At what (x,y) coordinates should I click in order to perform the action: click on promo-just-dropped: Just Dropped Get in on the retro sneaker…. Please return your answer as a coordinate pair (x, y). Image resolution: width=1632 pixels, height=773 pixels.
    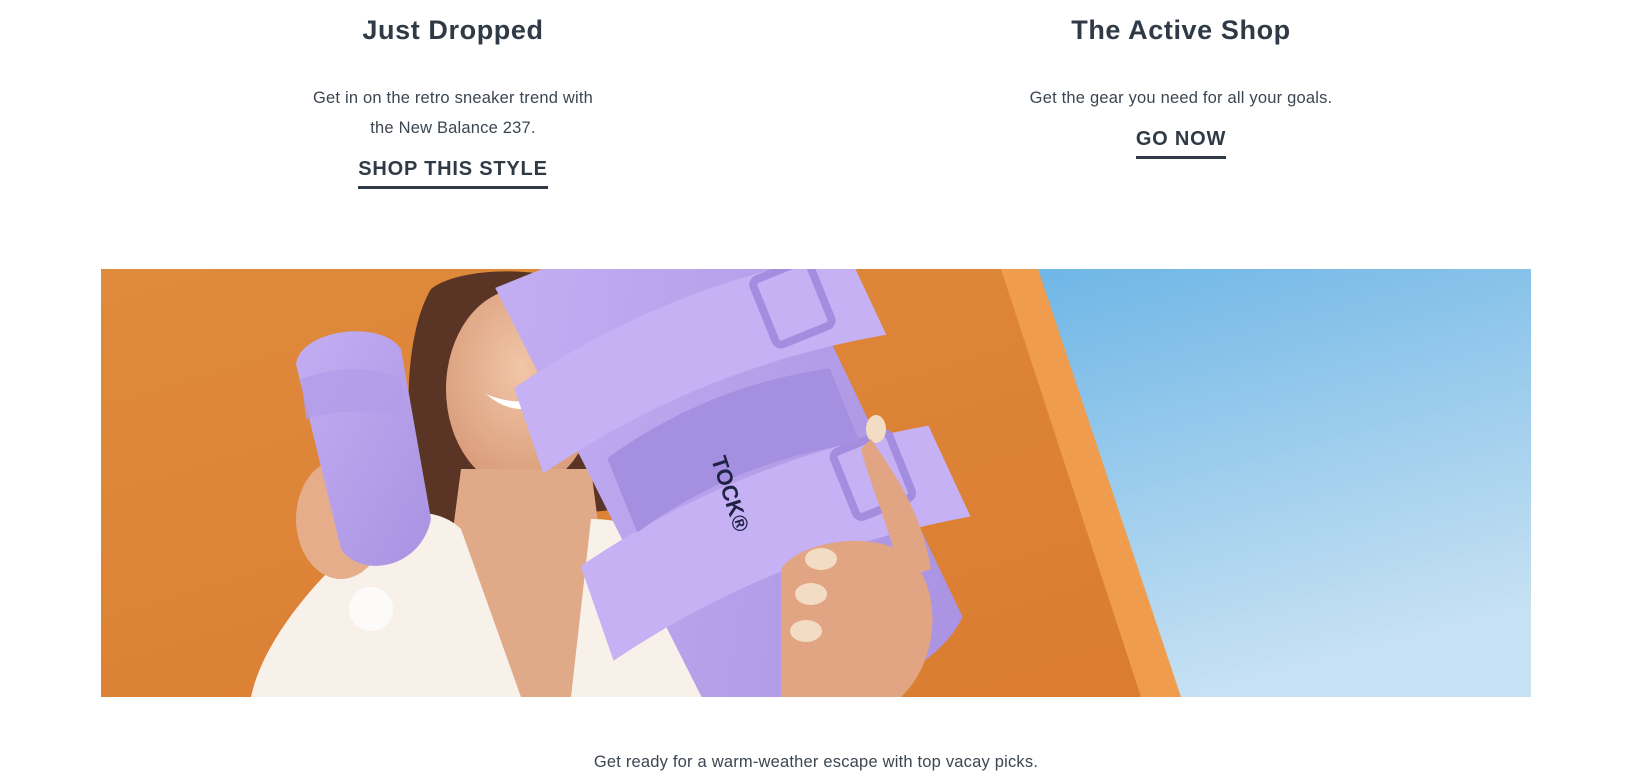
    Looking at the image, I should click on (453, 94).